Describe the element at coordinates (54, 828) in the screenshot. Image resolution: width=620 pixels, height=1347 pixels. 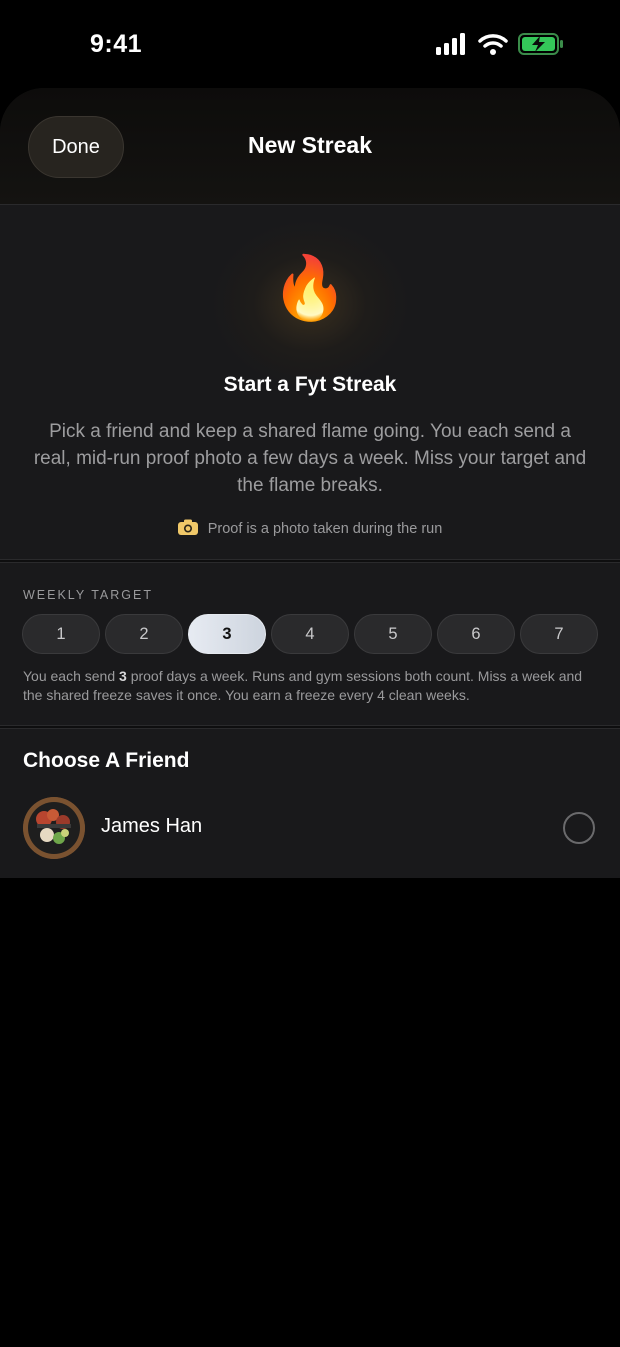
I see `avatar` at that location.